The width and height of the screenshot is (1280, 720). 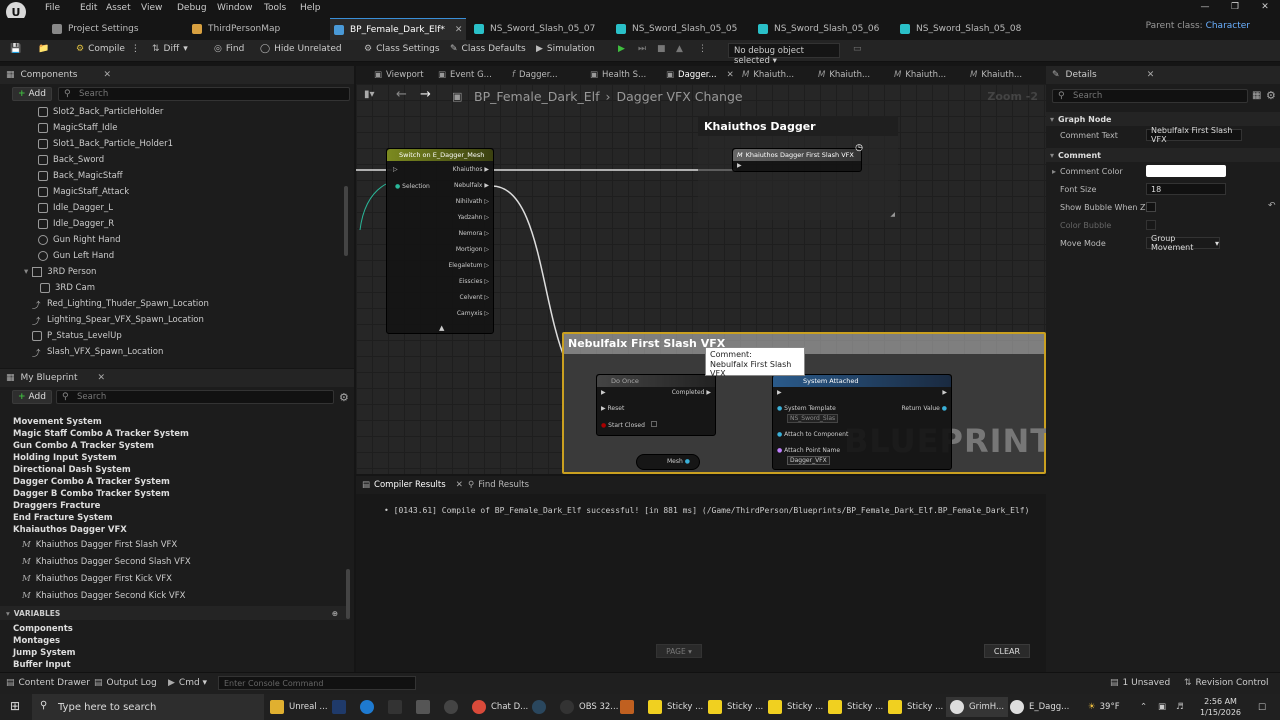 What do you see at coordinates (668, 462) in the screenshot?
I see `mesh-node: Mesh ●` at bounding box center [668, 462].